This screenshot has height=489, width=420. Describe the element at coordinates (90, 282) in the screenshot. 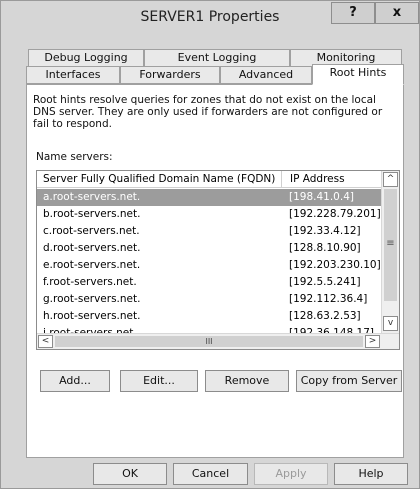

I see `fqdn-cell: f.root-servers.net.` at that location.